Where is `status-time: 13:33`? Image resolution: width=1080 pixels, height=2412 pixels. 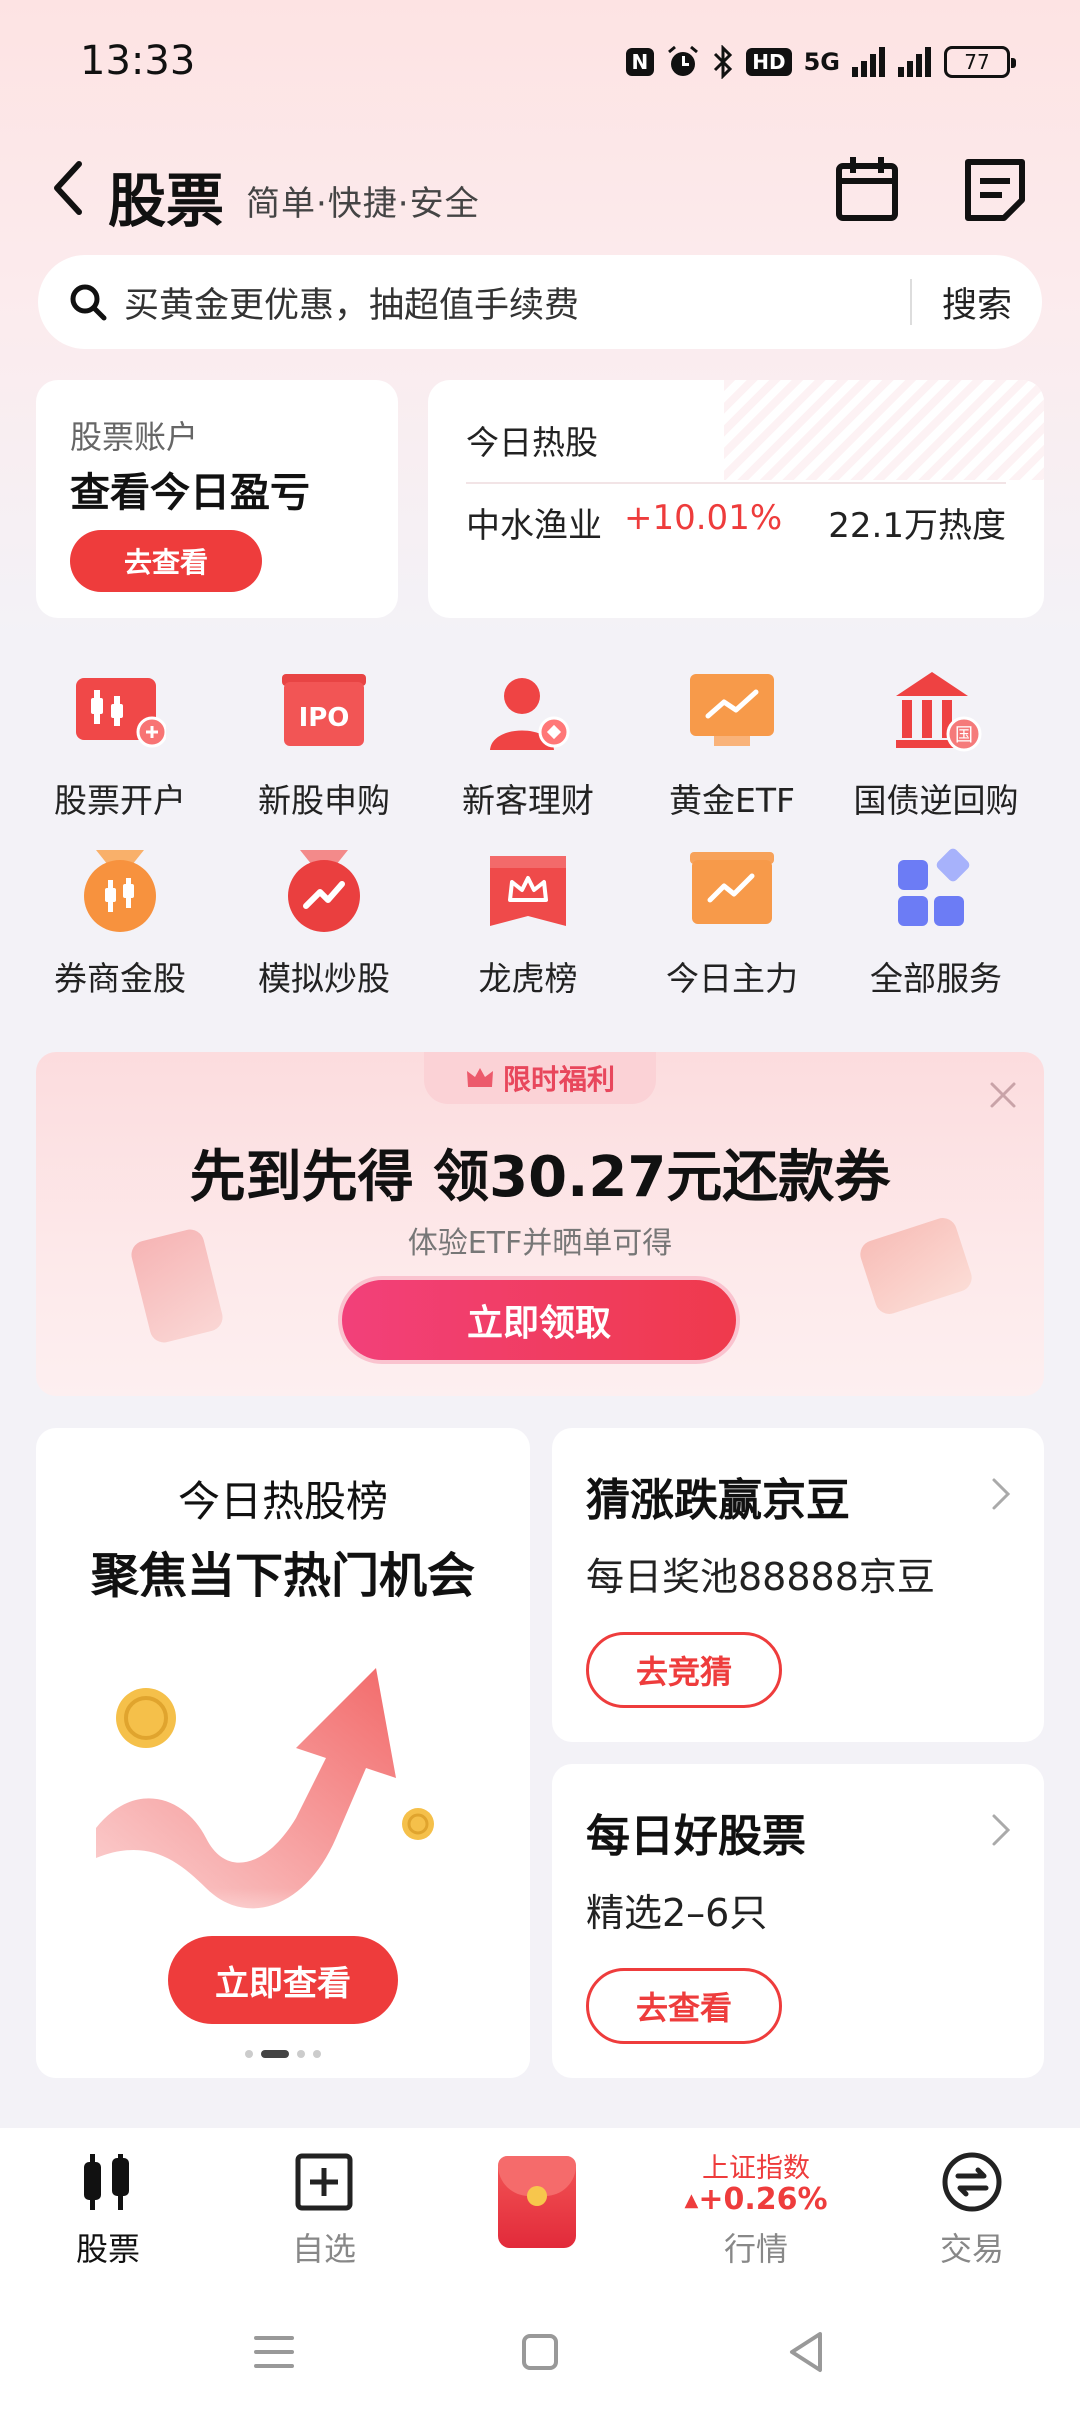
status-time: 13:33 is located at coordinates (138, 61).